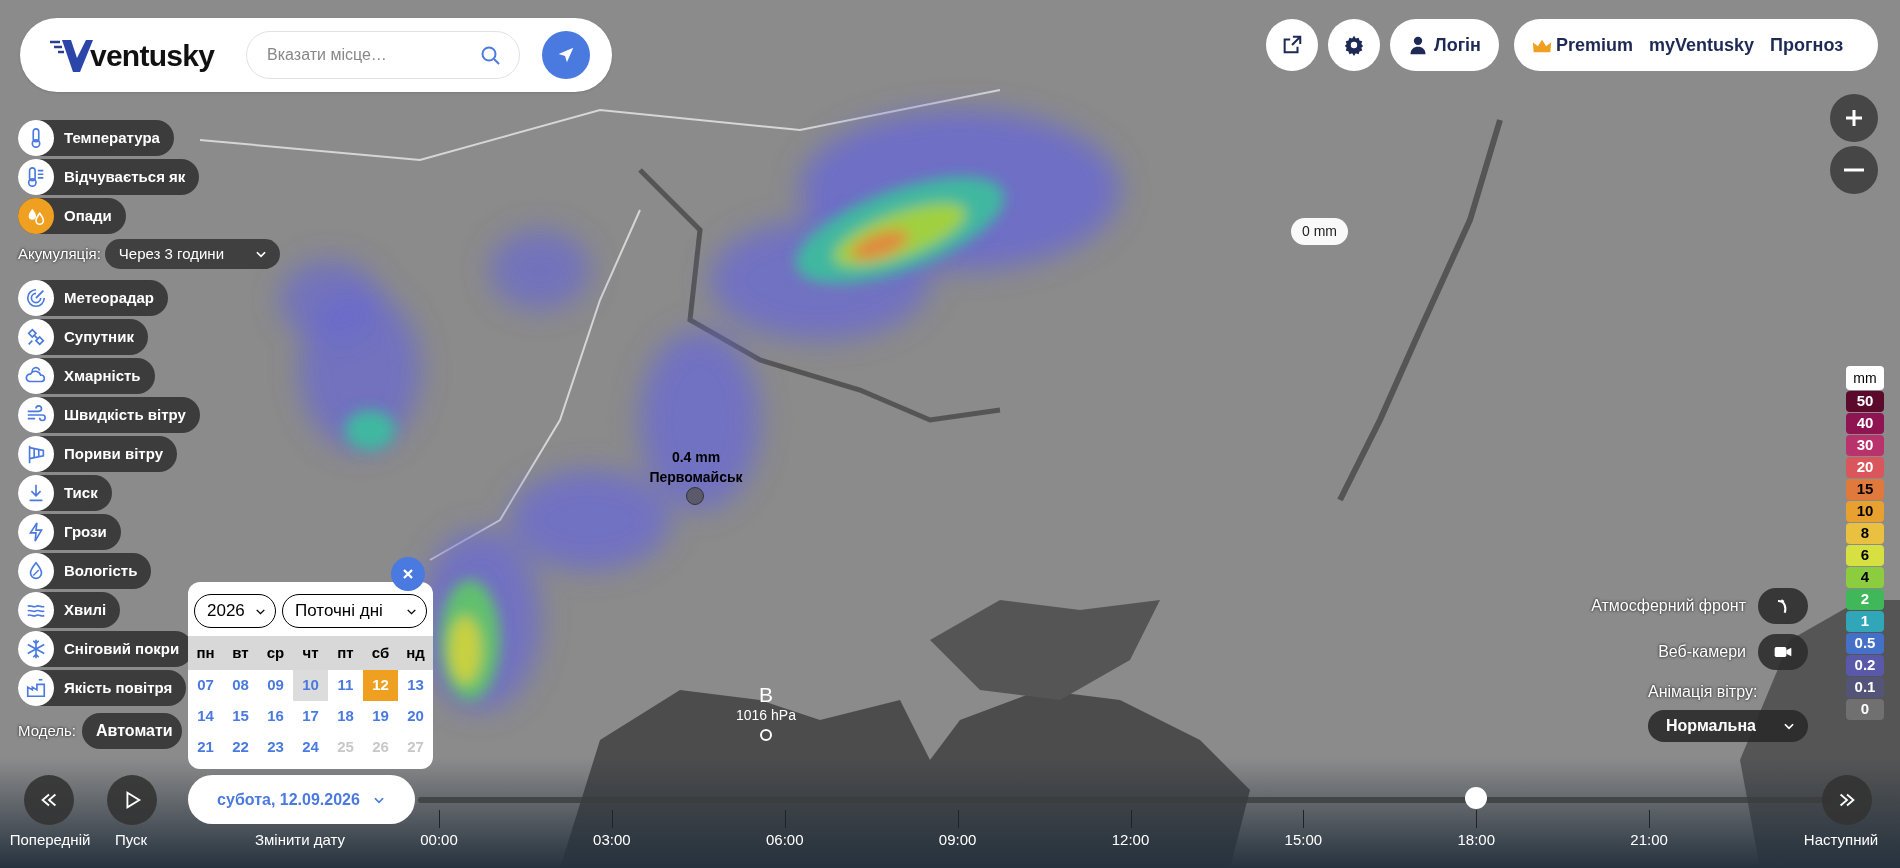  Describe the element at coordinates (1702, 652) in the screenshot. I see `webcams-label: Веб-камери` at that location.